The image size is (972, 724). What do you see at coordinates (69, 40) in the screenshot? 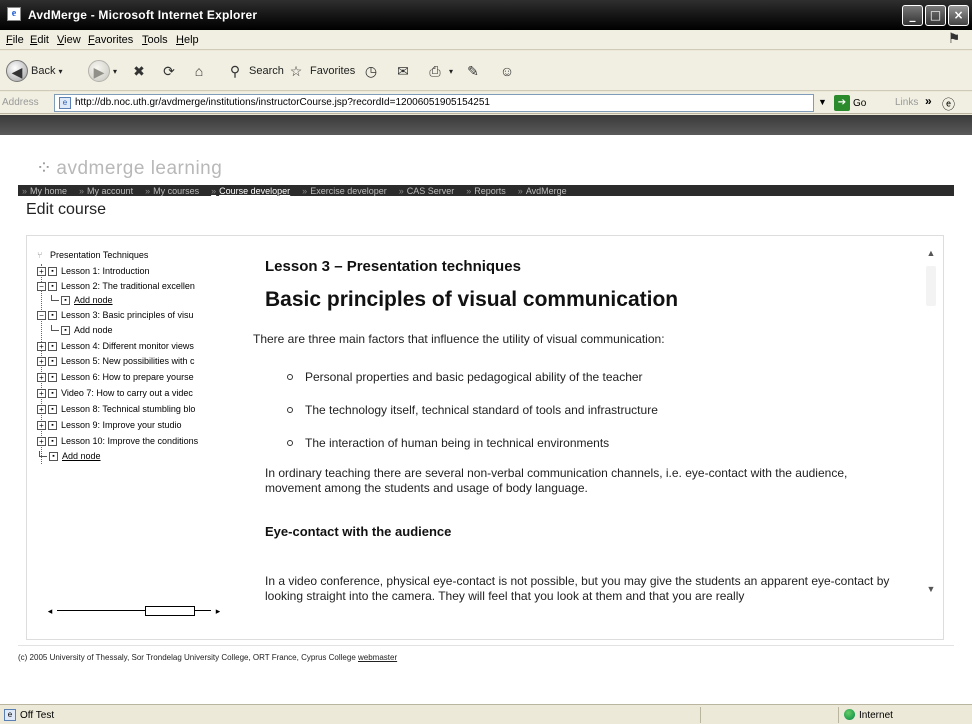
I see `menu-view: View` at bounding box center [69, 40].